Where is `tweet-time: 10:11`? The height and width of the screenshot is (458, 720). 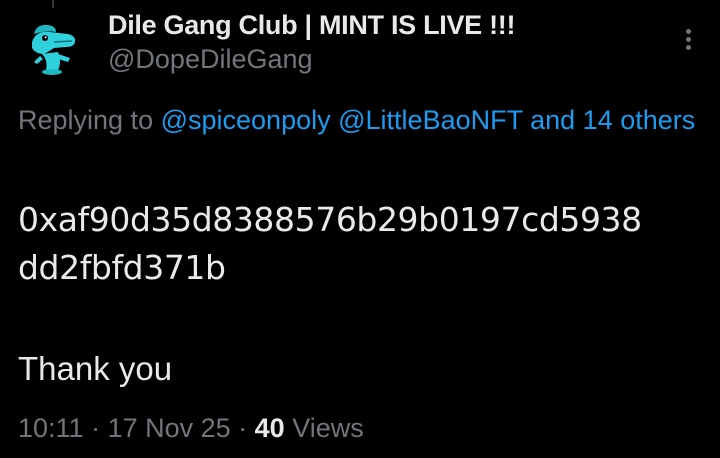
tweet-time: 10:11 is located at coordinates (51, 428).